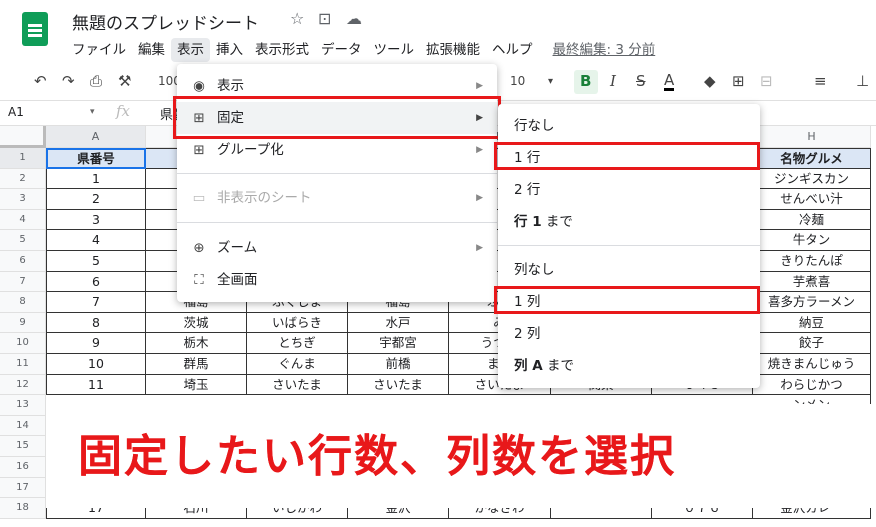 This screenshot has width=876, height=527. Describe the element at coordinates (629, 334) in the screenshot. I see `freeze-2-columns: 2 列` at that location.